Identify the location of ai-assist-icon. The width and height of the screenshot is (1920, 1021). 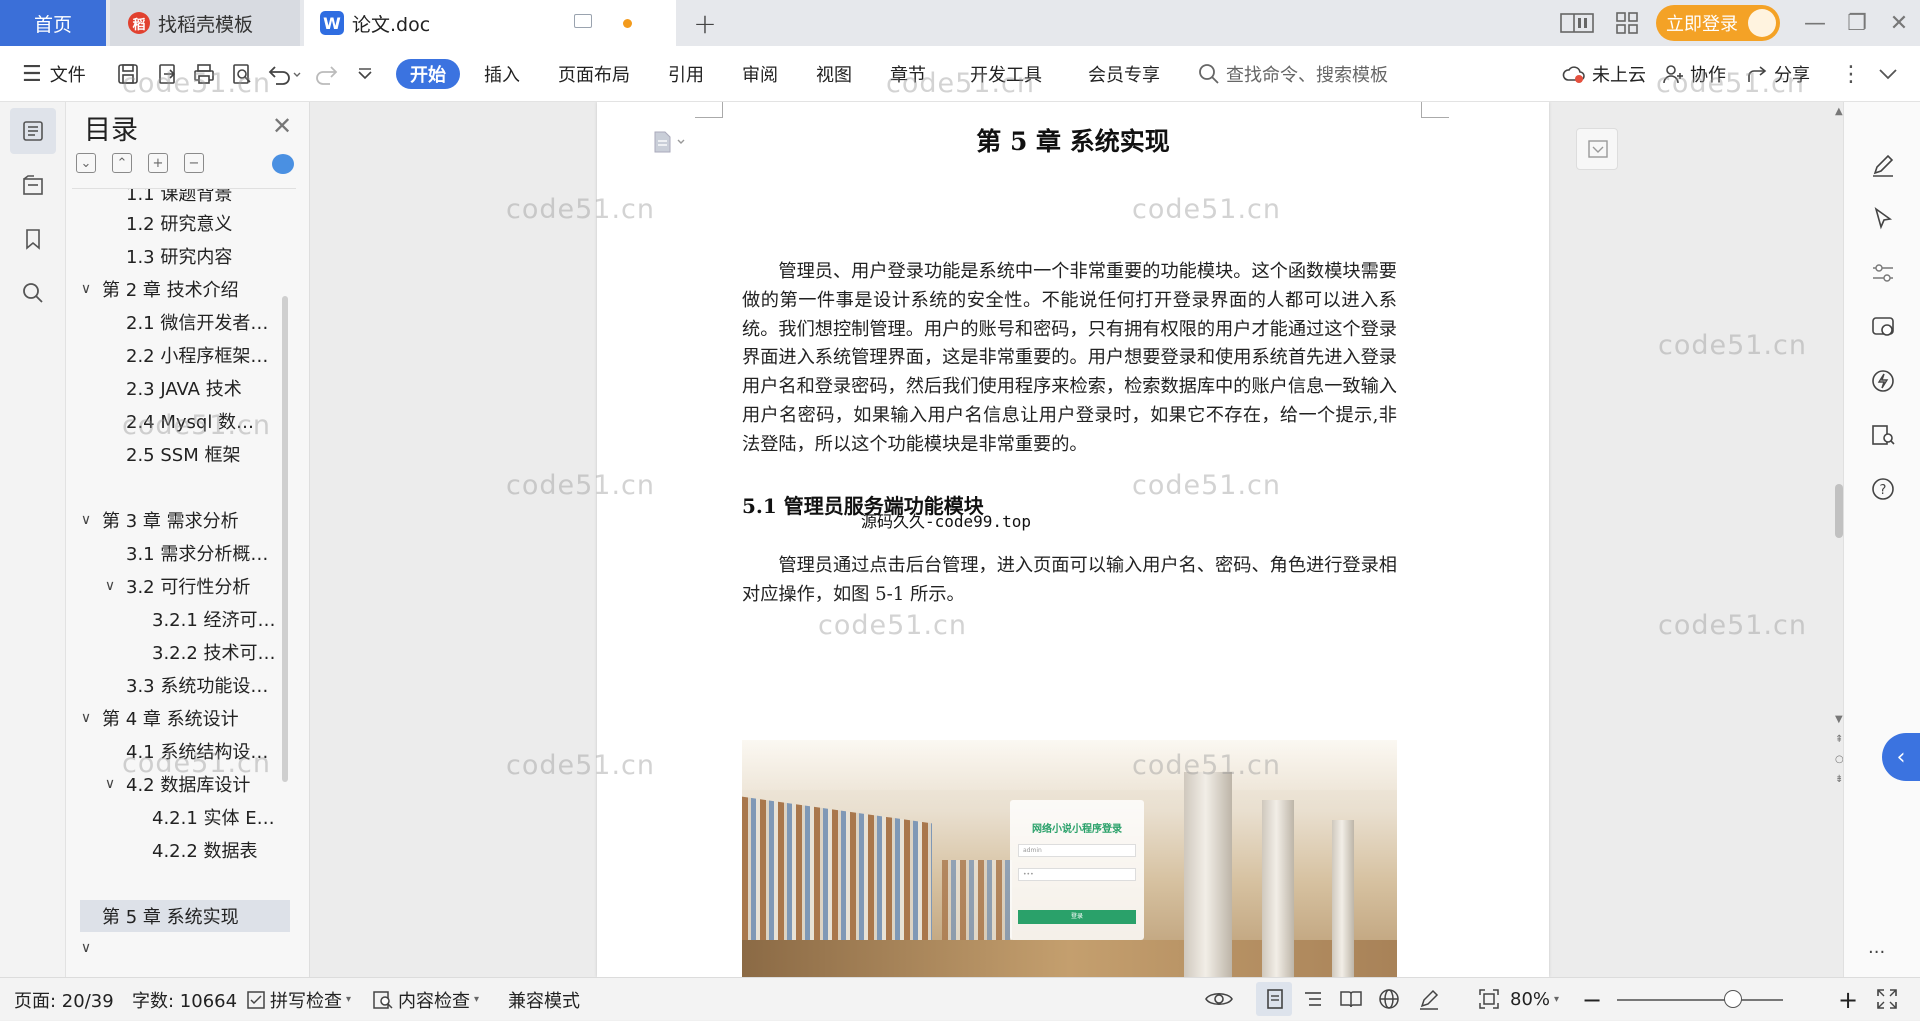
(1883, 381).